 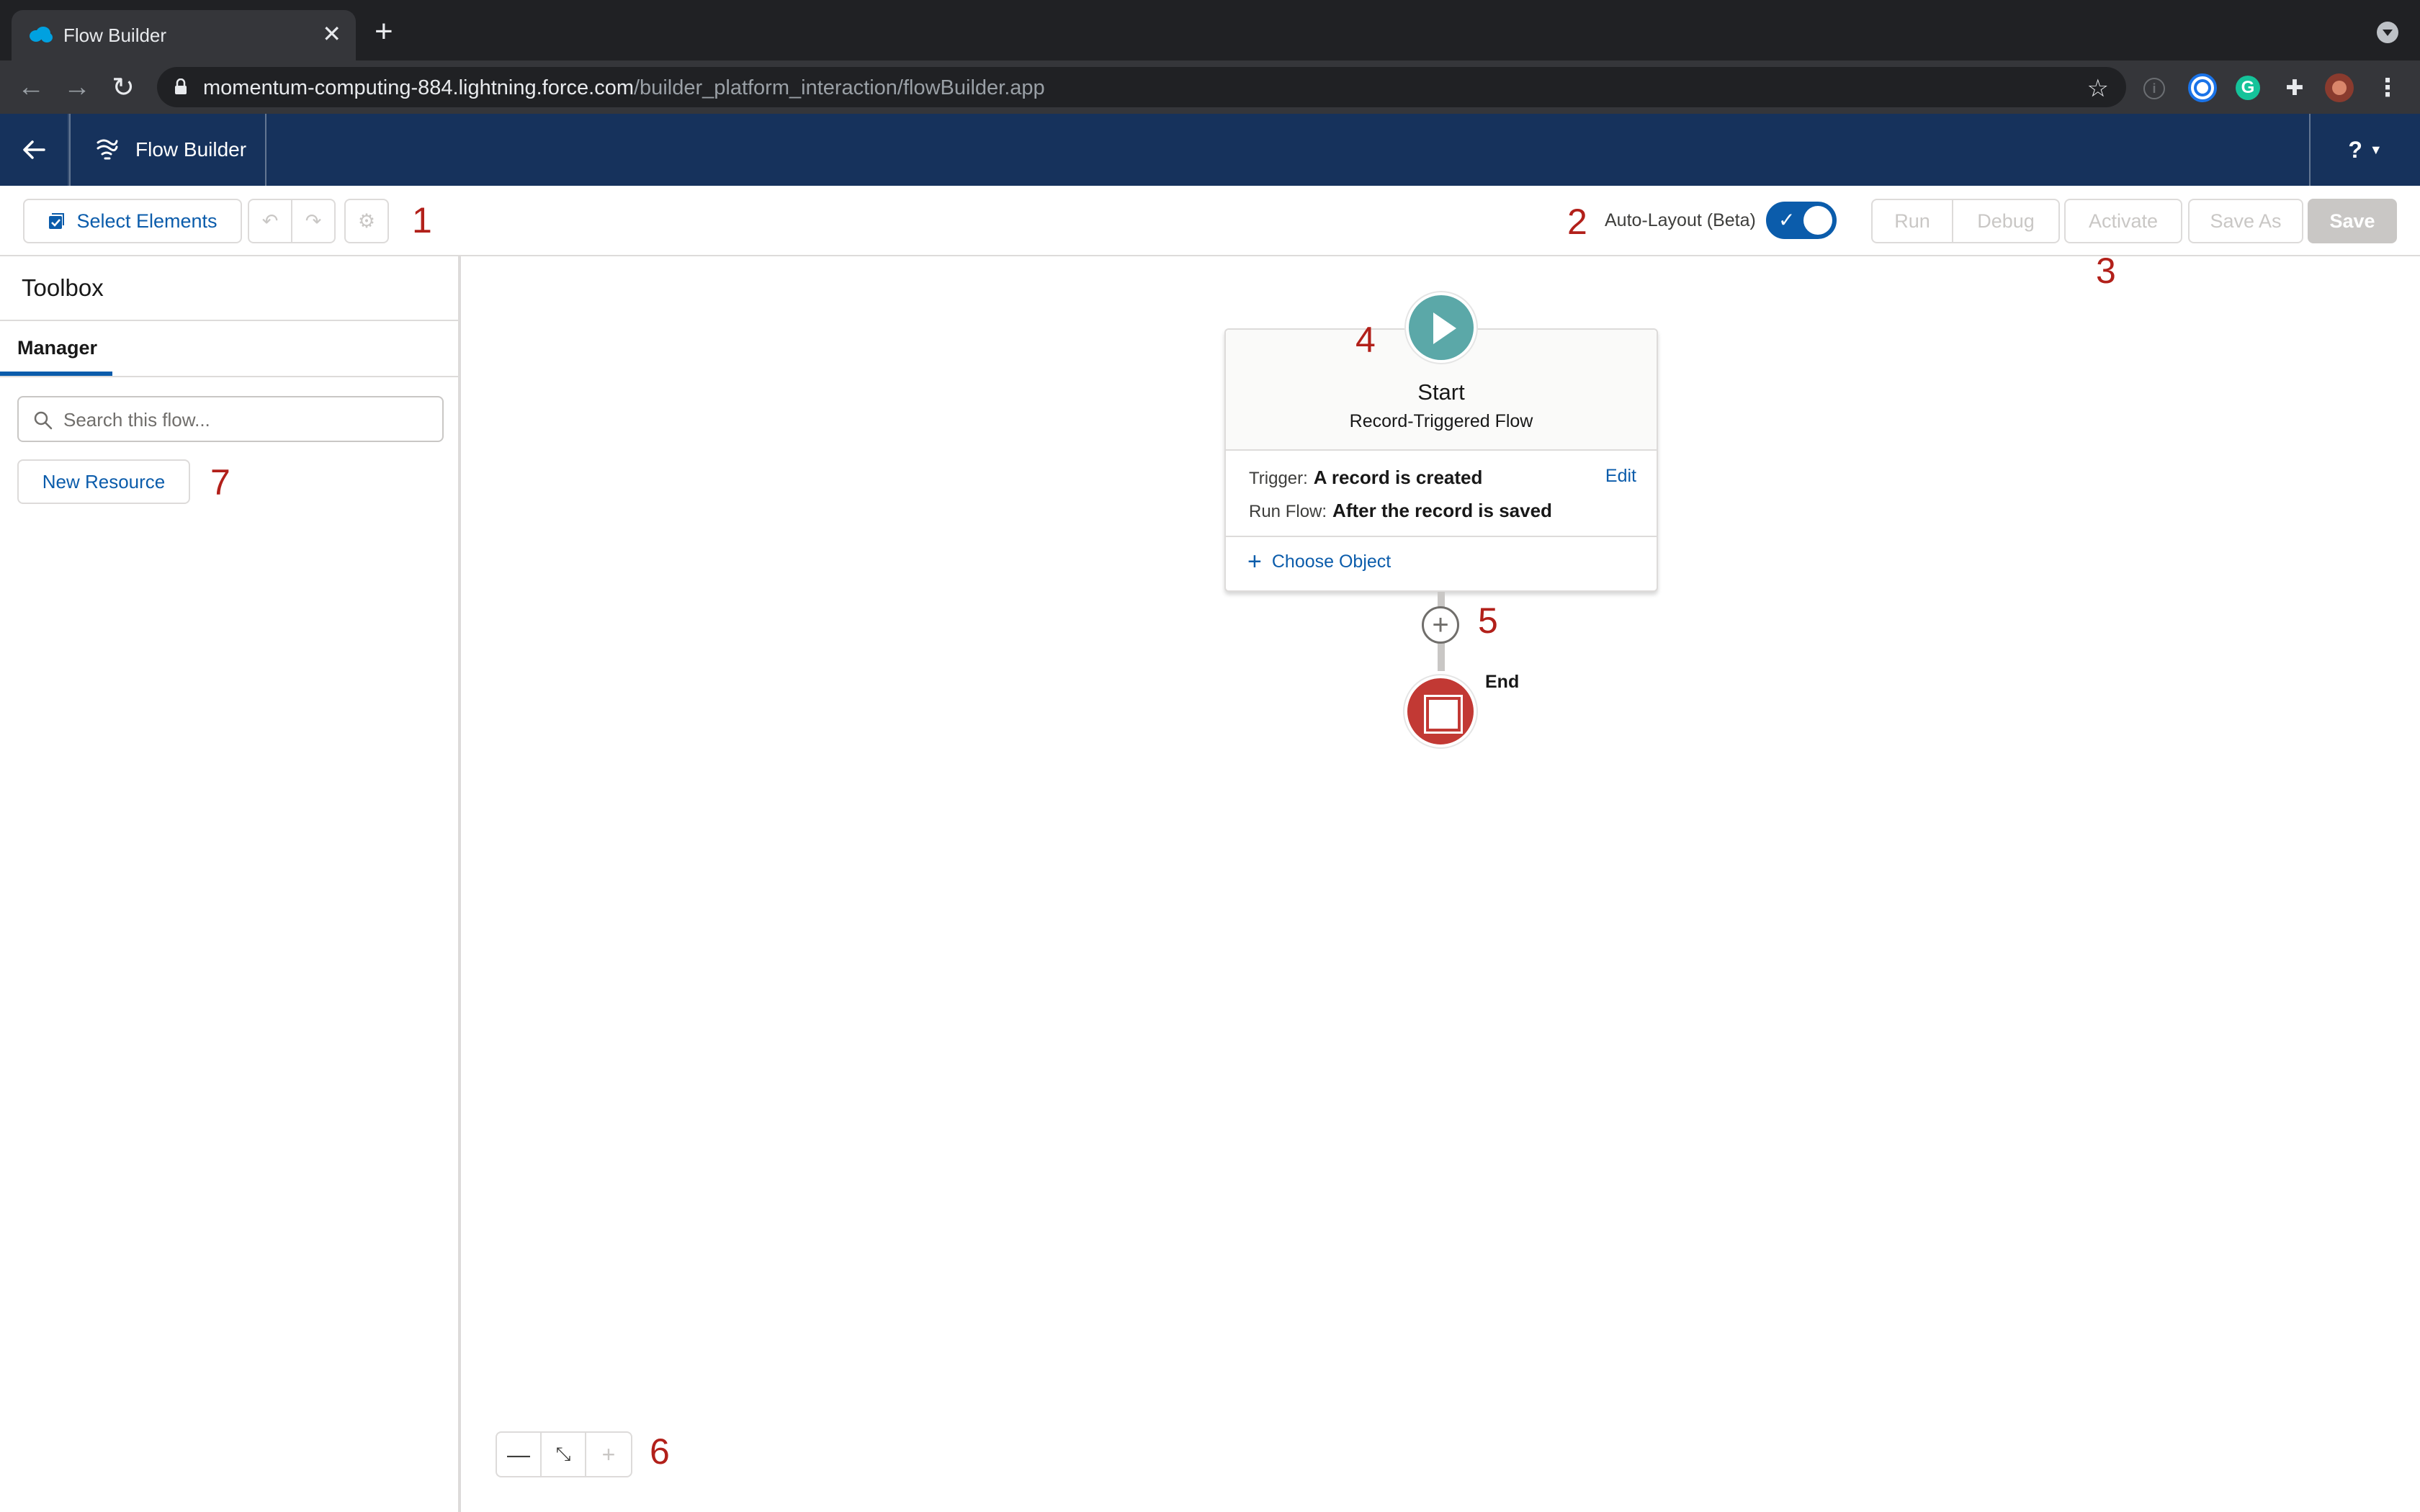 I want to click on back-button, so click(x=34, y=150).